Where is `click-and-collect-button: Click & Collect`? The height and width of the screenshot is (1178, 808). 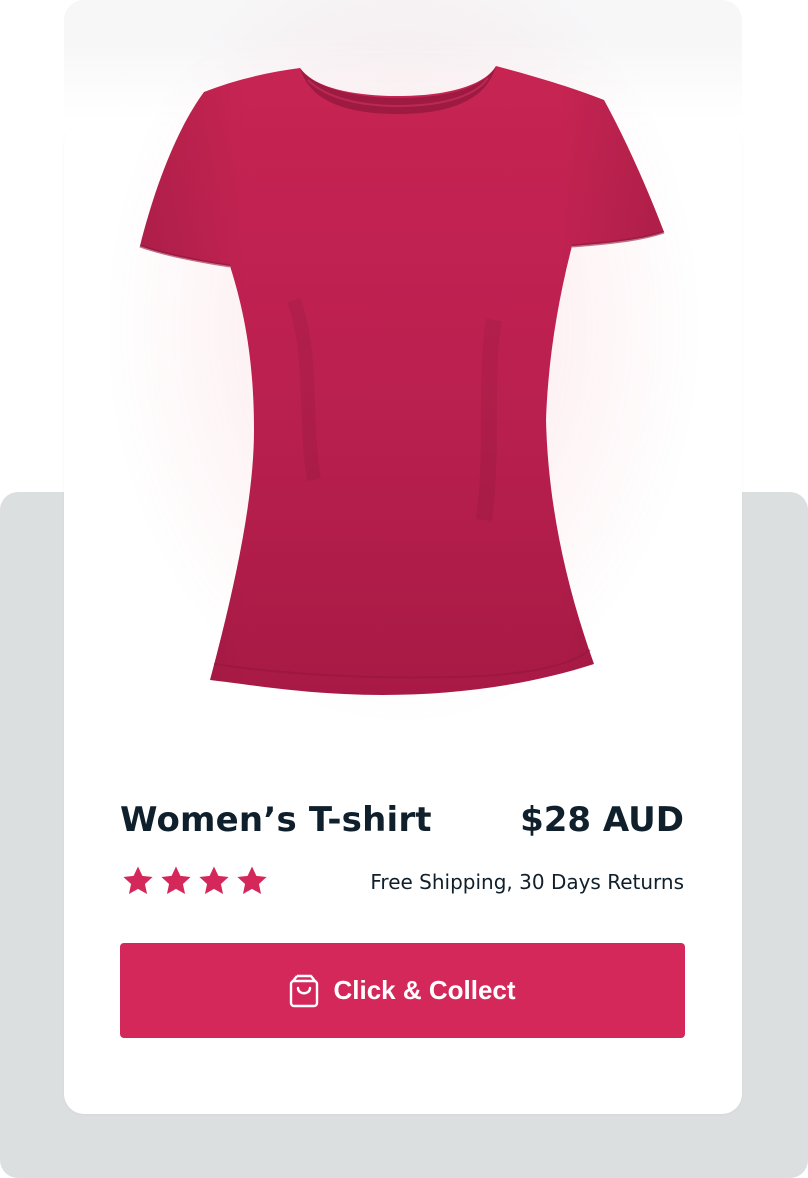 click-and-collect-button: Click & Collect is located at coordinates (402, 990).